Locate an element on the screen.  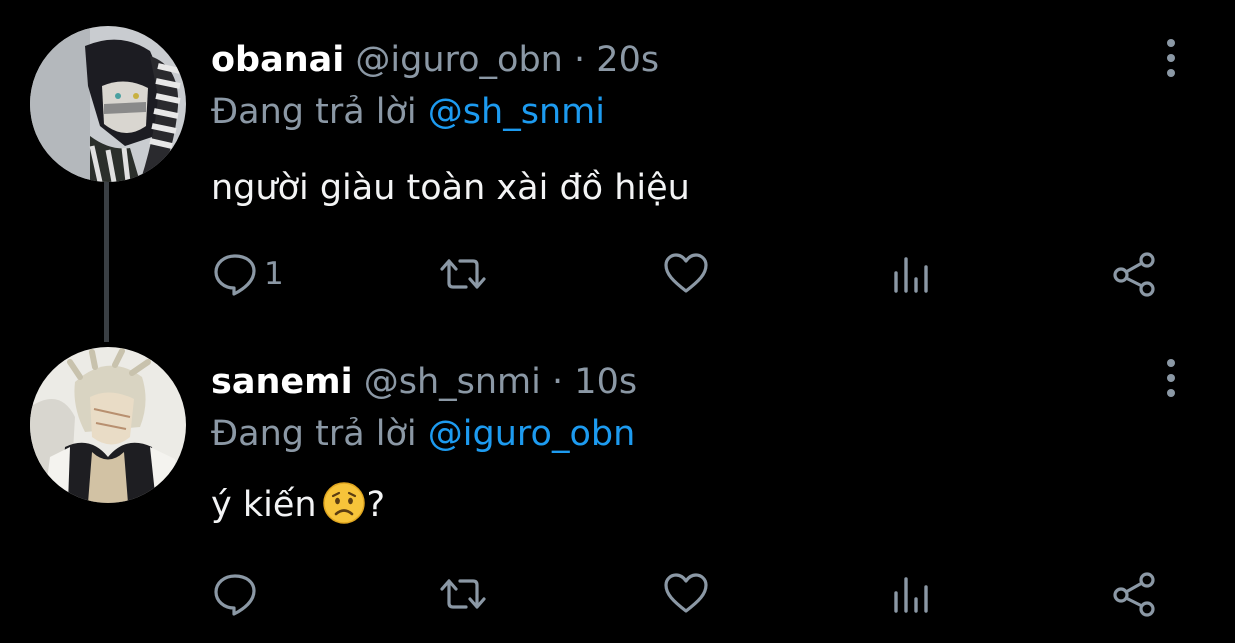
reply-button is located at coordinates (238, 594).